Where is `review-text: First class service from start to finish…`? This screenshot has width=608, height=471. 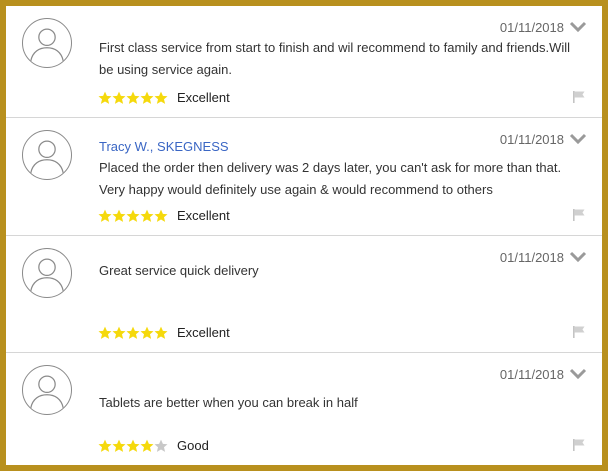 review-text: First class service from start to finish… is located at coordinates (335, 58).